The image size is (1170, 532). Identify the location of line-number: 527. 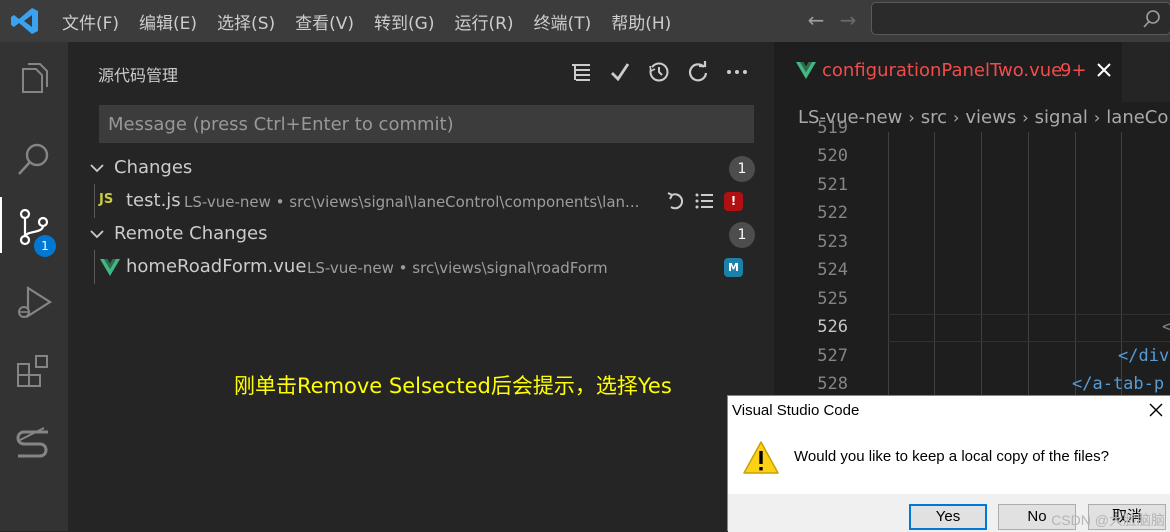
(832, 356).